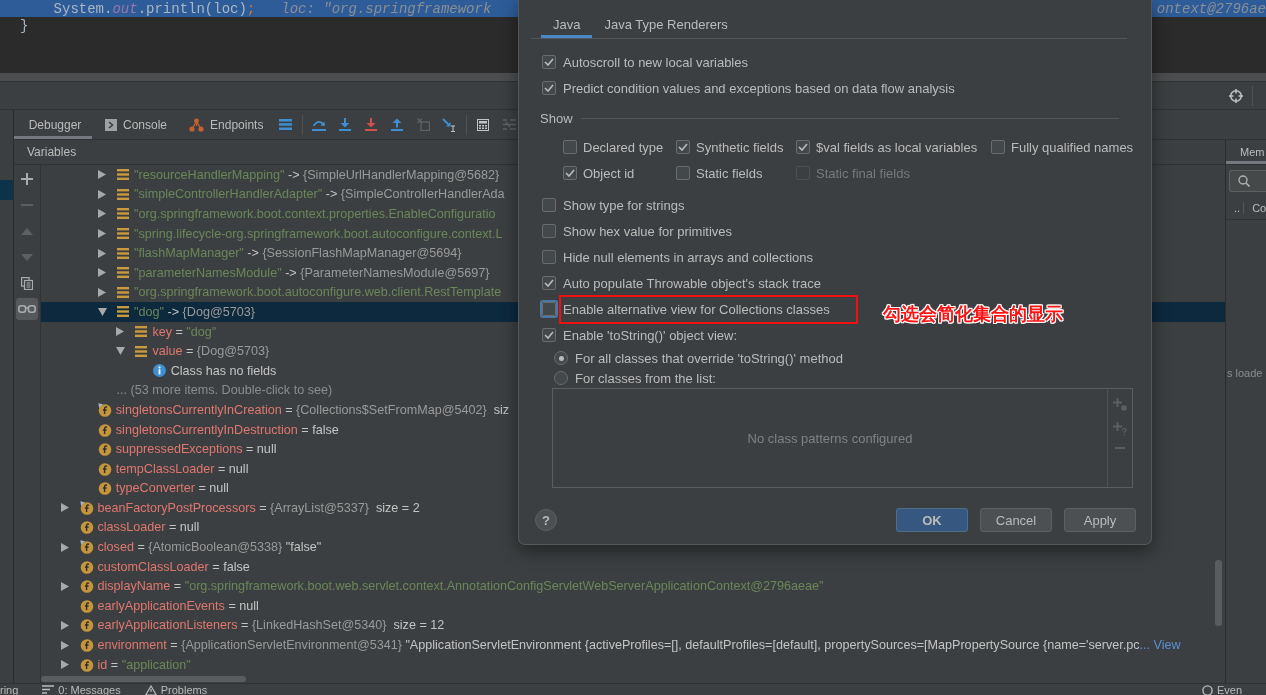  What do you see at coordinates (184, 690) in the screenshot?
I see `status-item: Problems` at bounding box center [184, 690].